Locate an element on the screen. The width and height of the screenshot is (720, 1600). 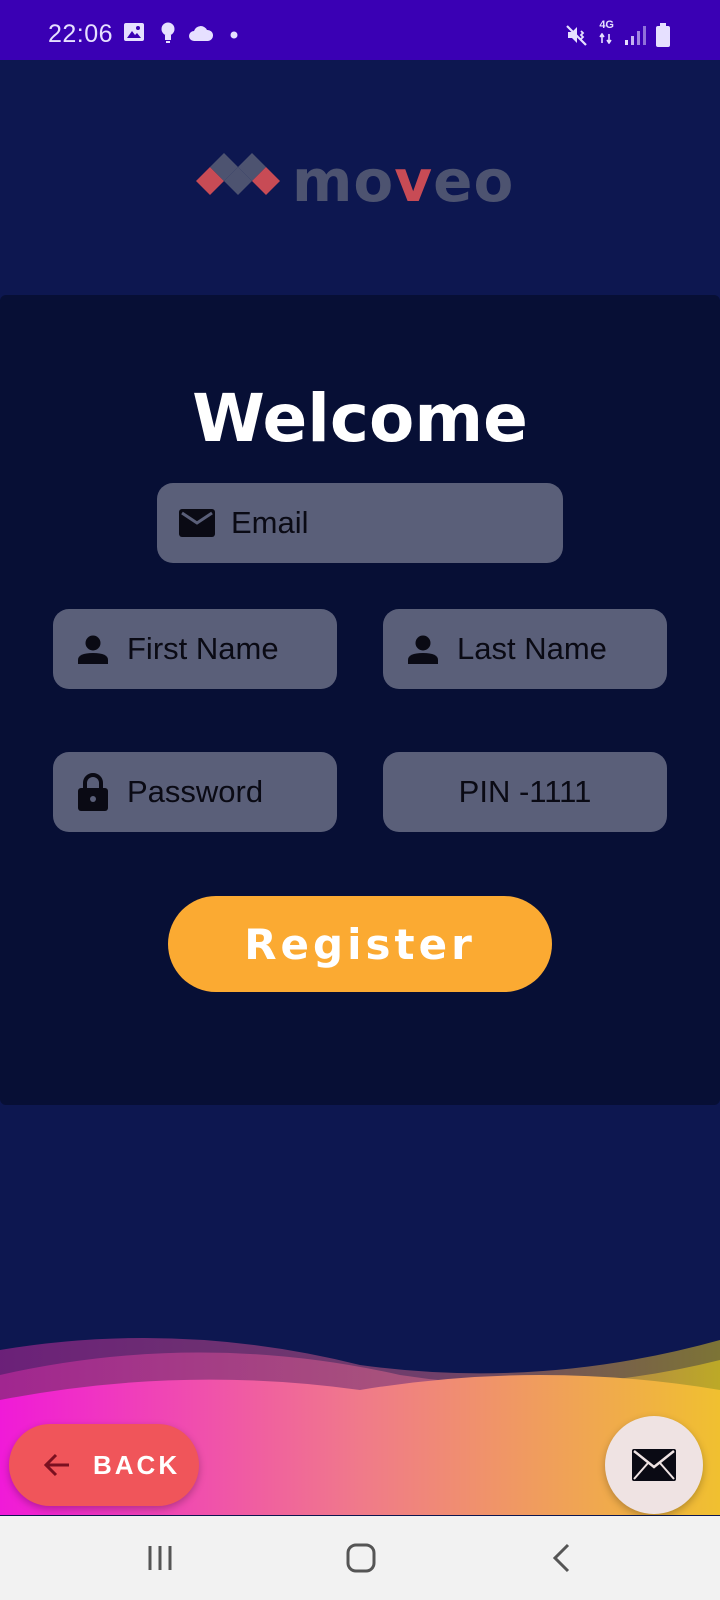
status-right-icons: 4G is located at coordinates (617, 34).